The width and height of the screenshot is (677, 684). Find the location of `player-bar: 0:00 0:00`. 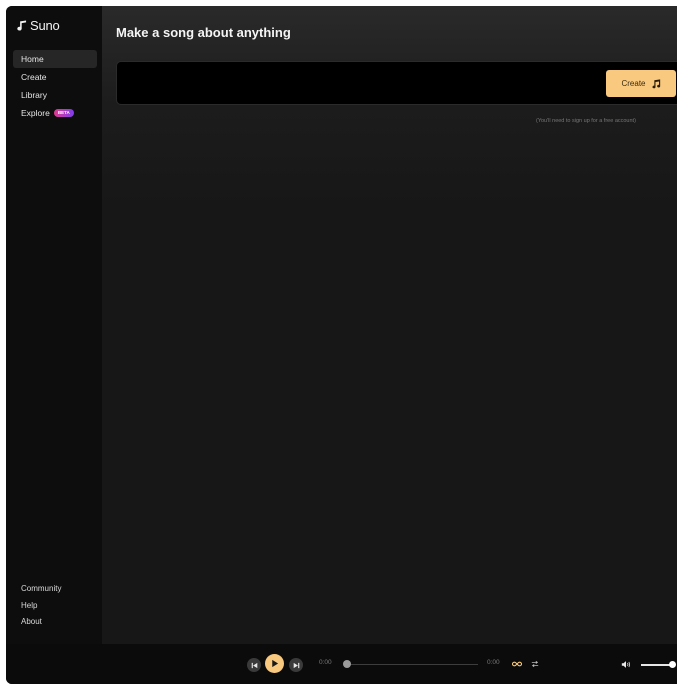

player-bar: 0:00 0:00 is located at coordinates (341, 664).